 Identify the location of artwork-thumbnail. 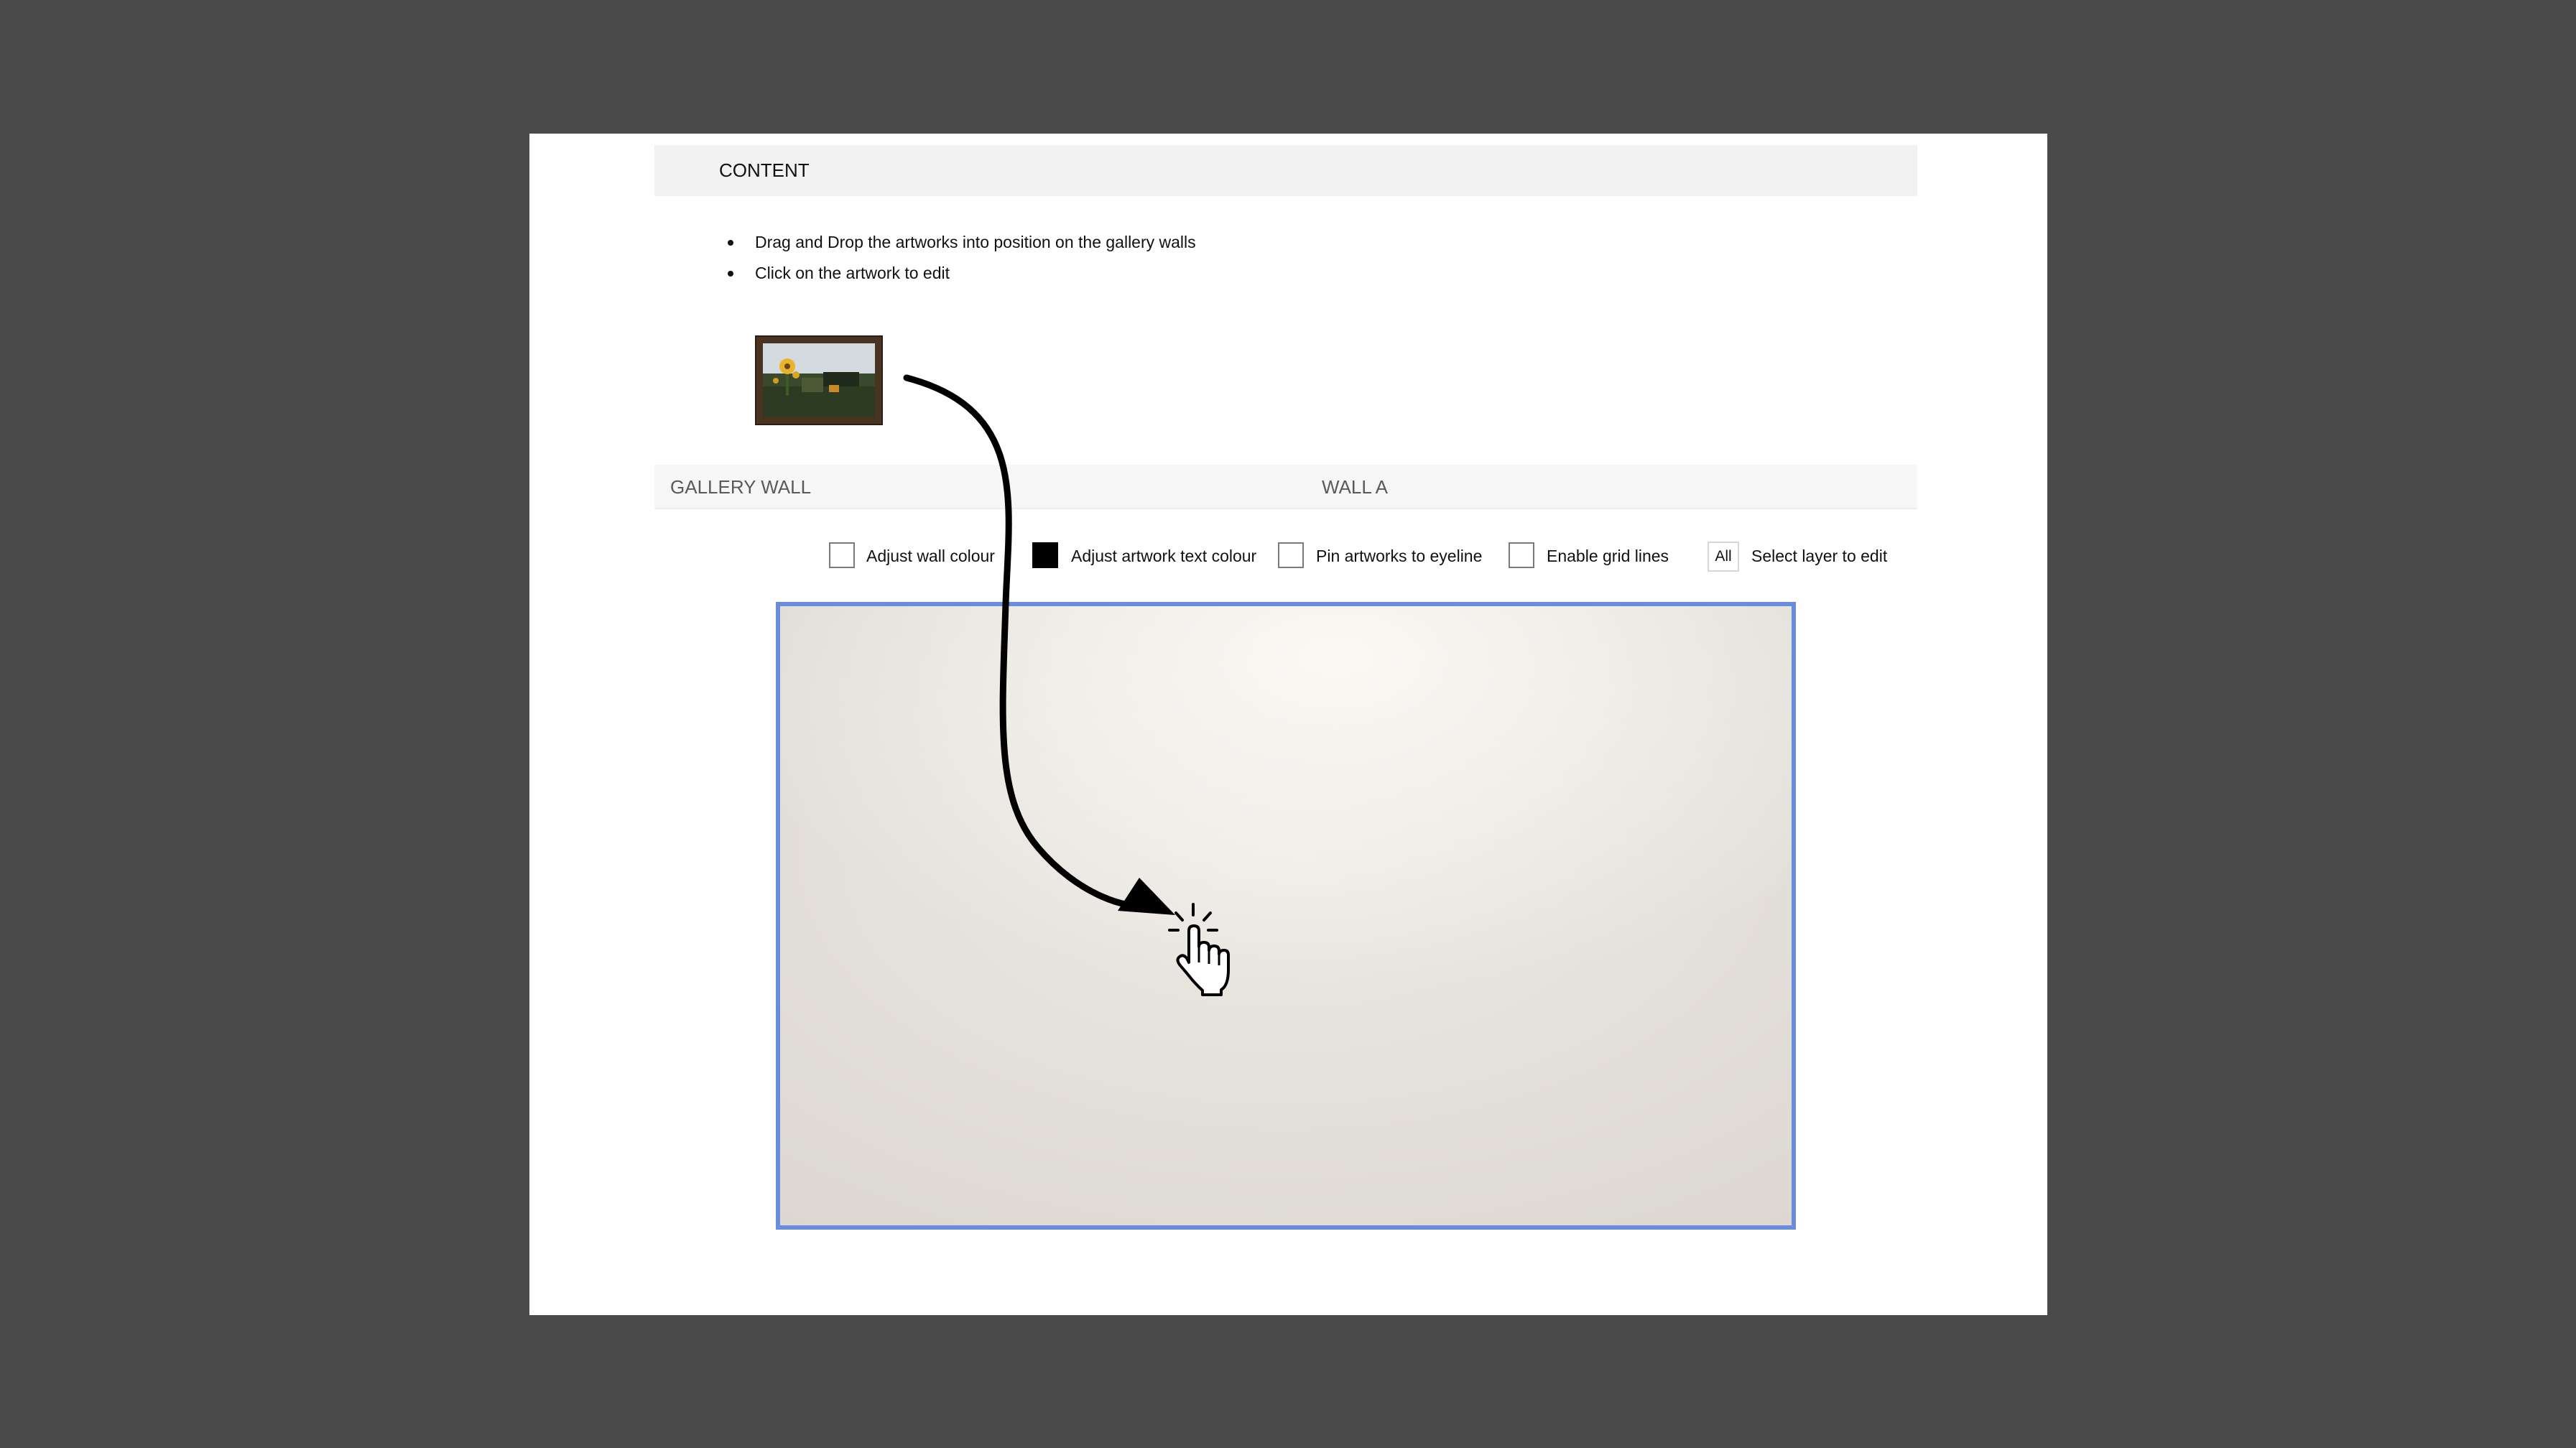
(819, 380).